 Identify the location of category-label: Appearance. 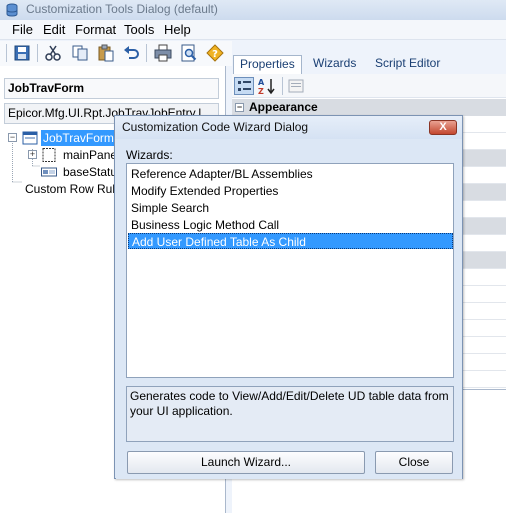
(283, 107).